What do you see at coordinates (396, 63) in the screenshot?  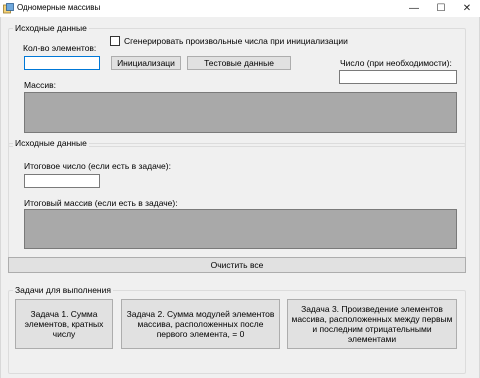 I see `number-label: Число (при необходимости):` at bounding box center [396, 63].